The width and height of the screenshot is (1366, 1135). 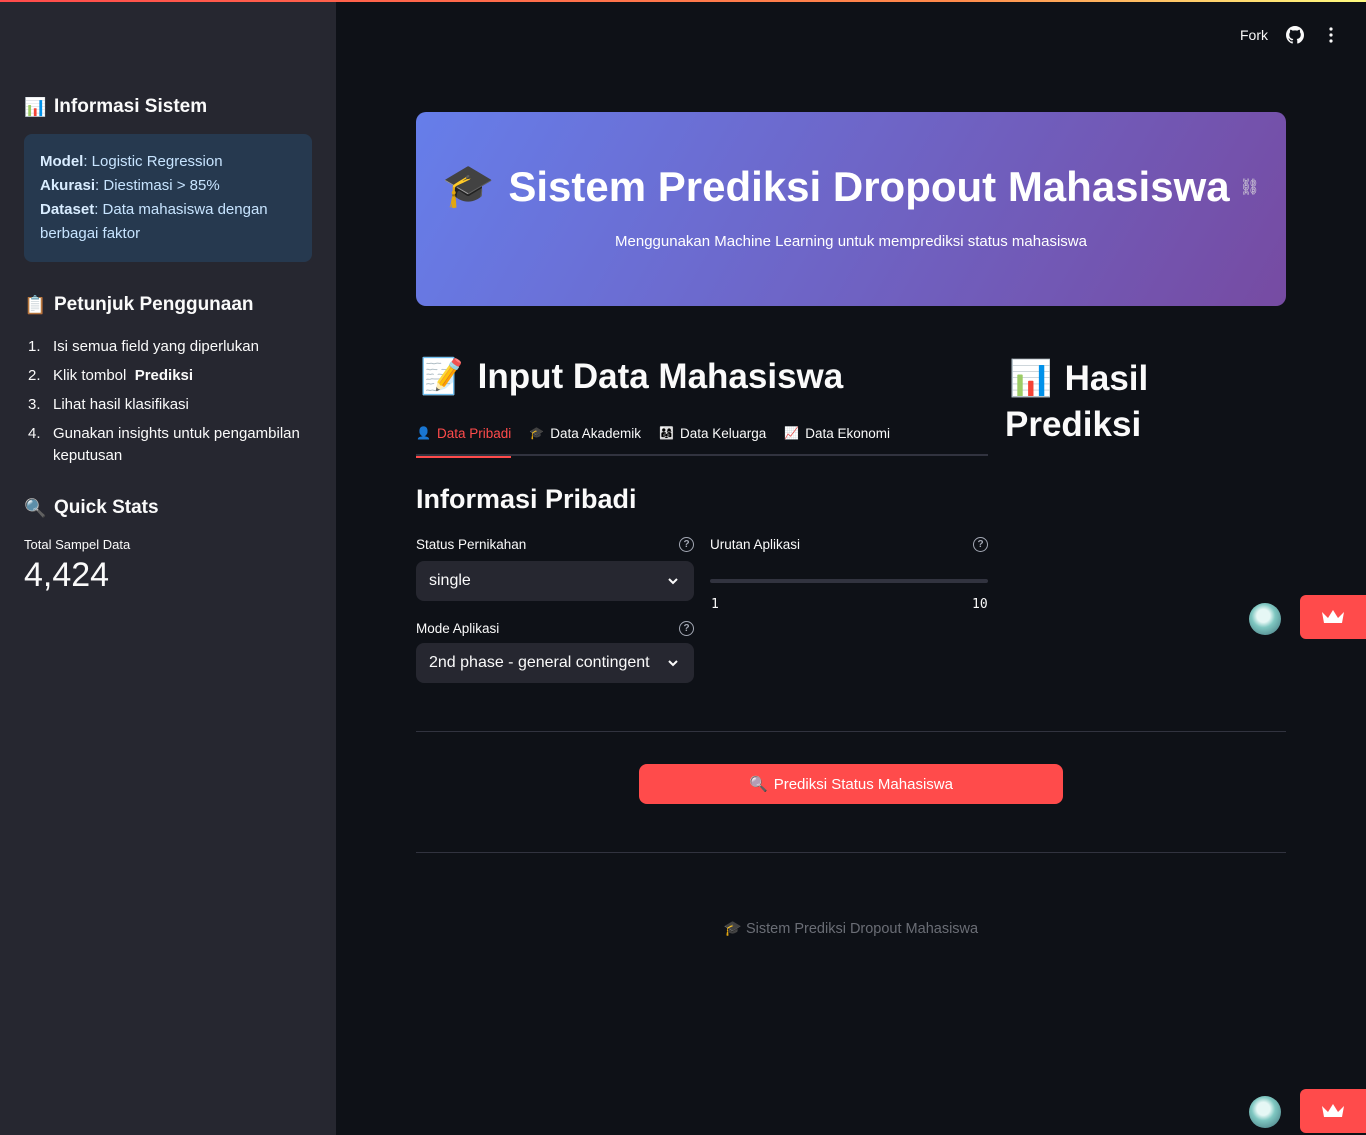 I want to click on predict-button-label: Prediksi Status Mahasiswa, so click(x=863, y=784).